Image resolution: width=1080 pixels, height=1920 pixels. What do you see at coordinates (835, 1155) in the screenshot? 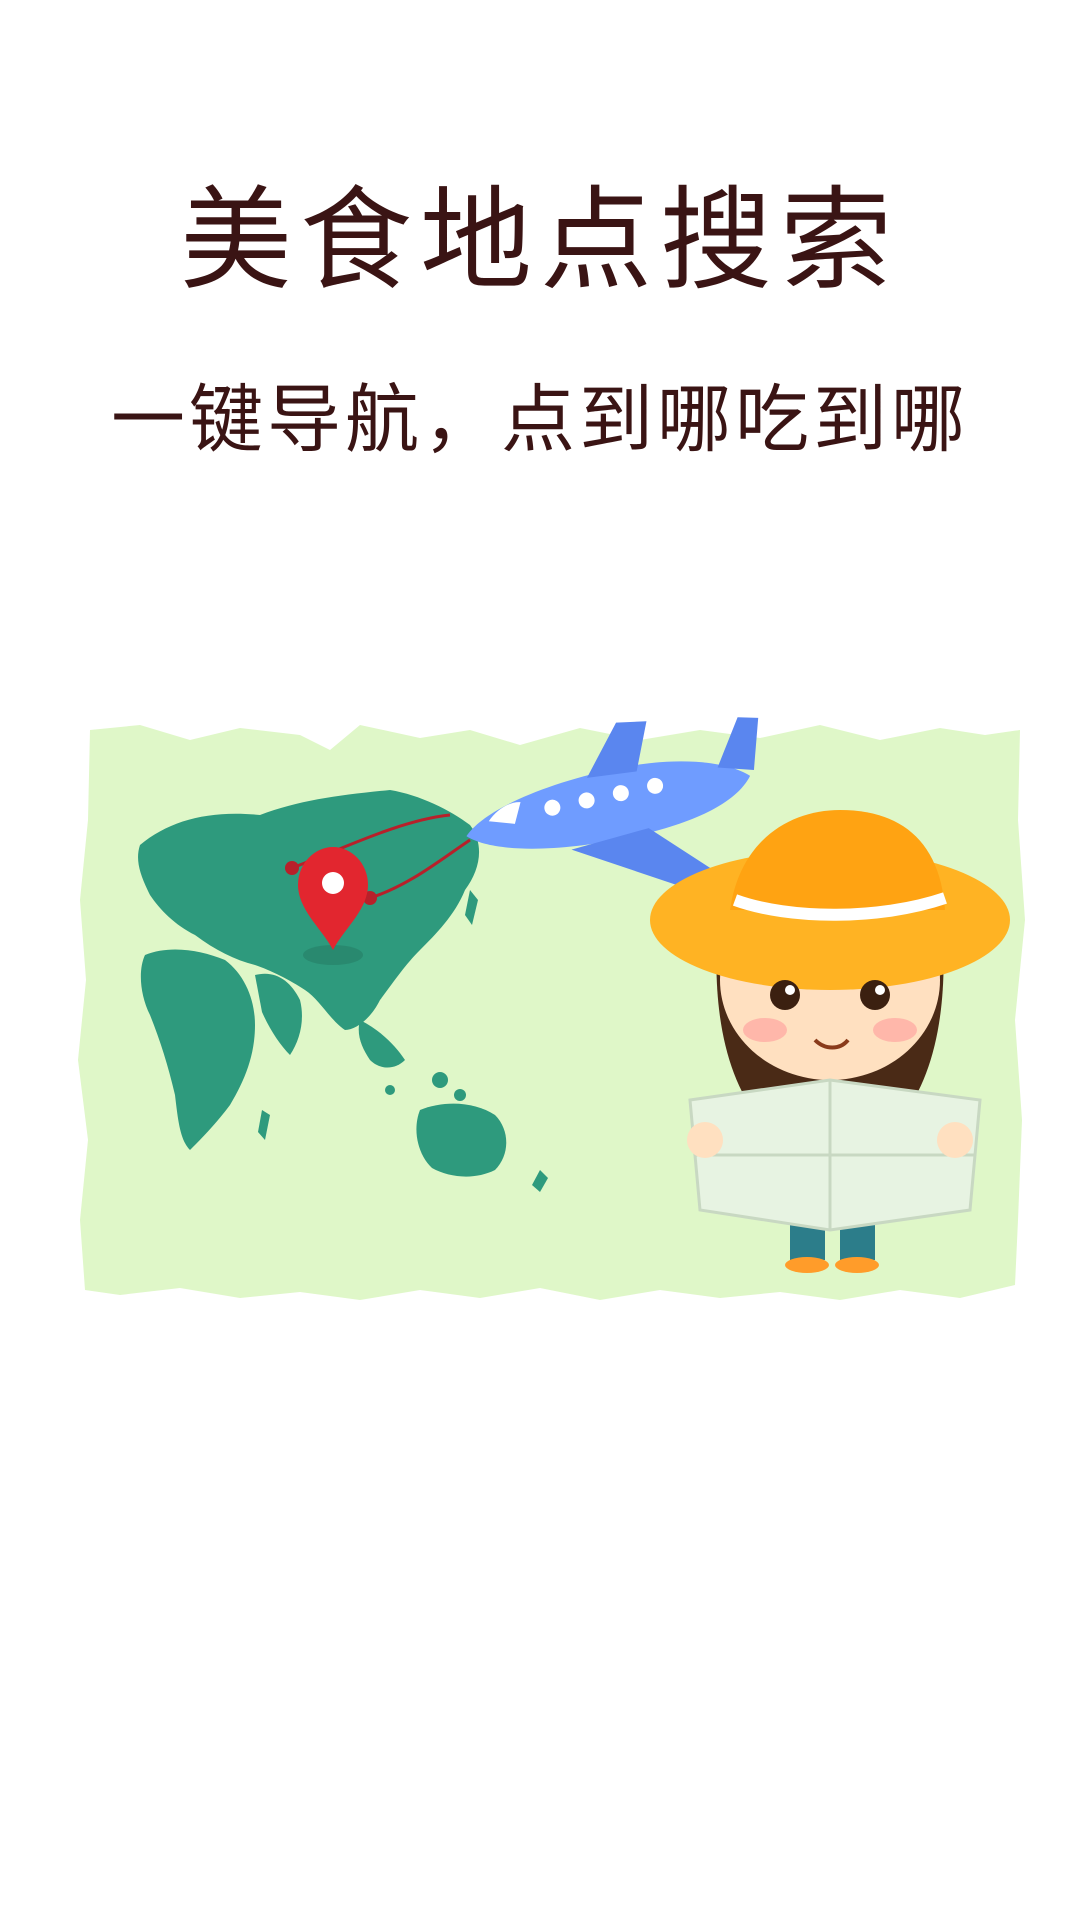
I see `paper-map` at bounding box center [835, 1155].